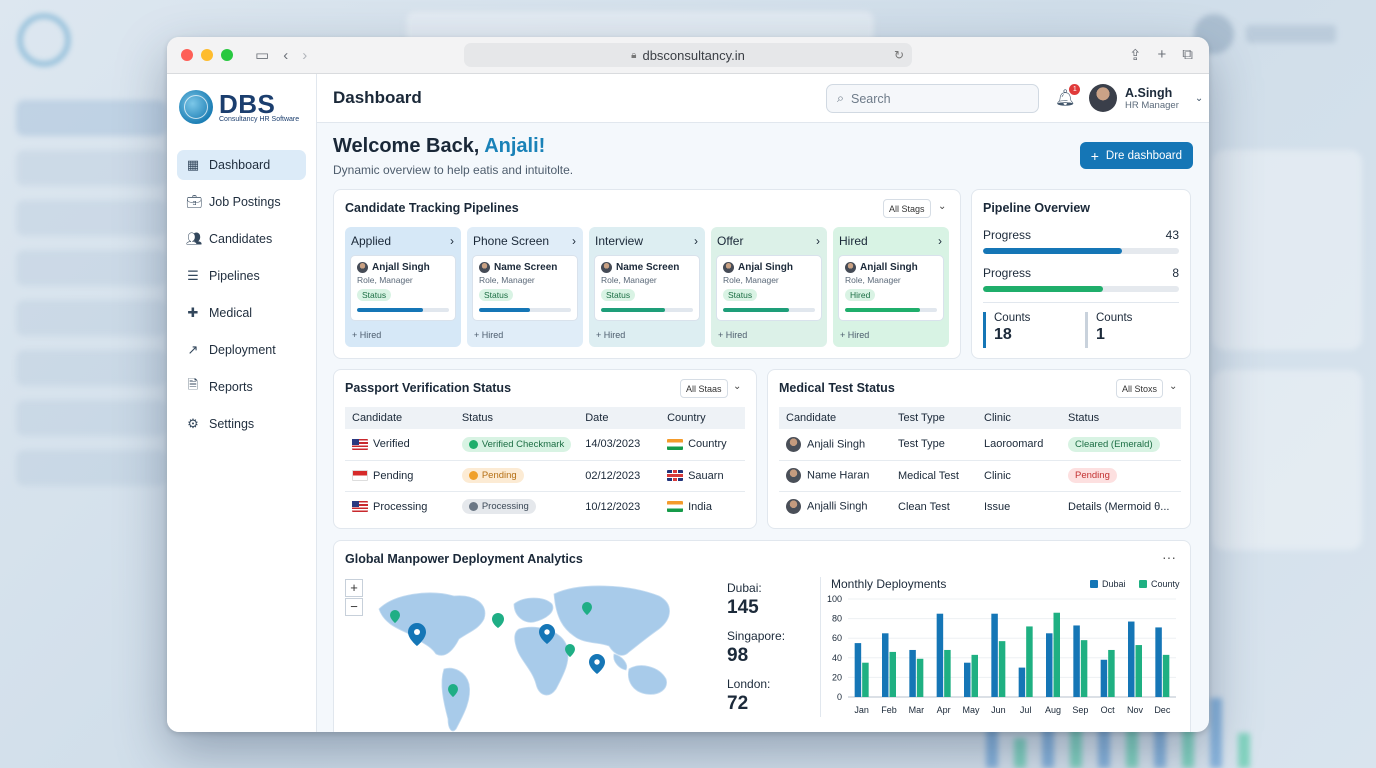  I want to click on candidate-card: Anjall Singh Role, Manager Status, so click(403, 288).